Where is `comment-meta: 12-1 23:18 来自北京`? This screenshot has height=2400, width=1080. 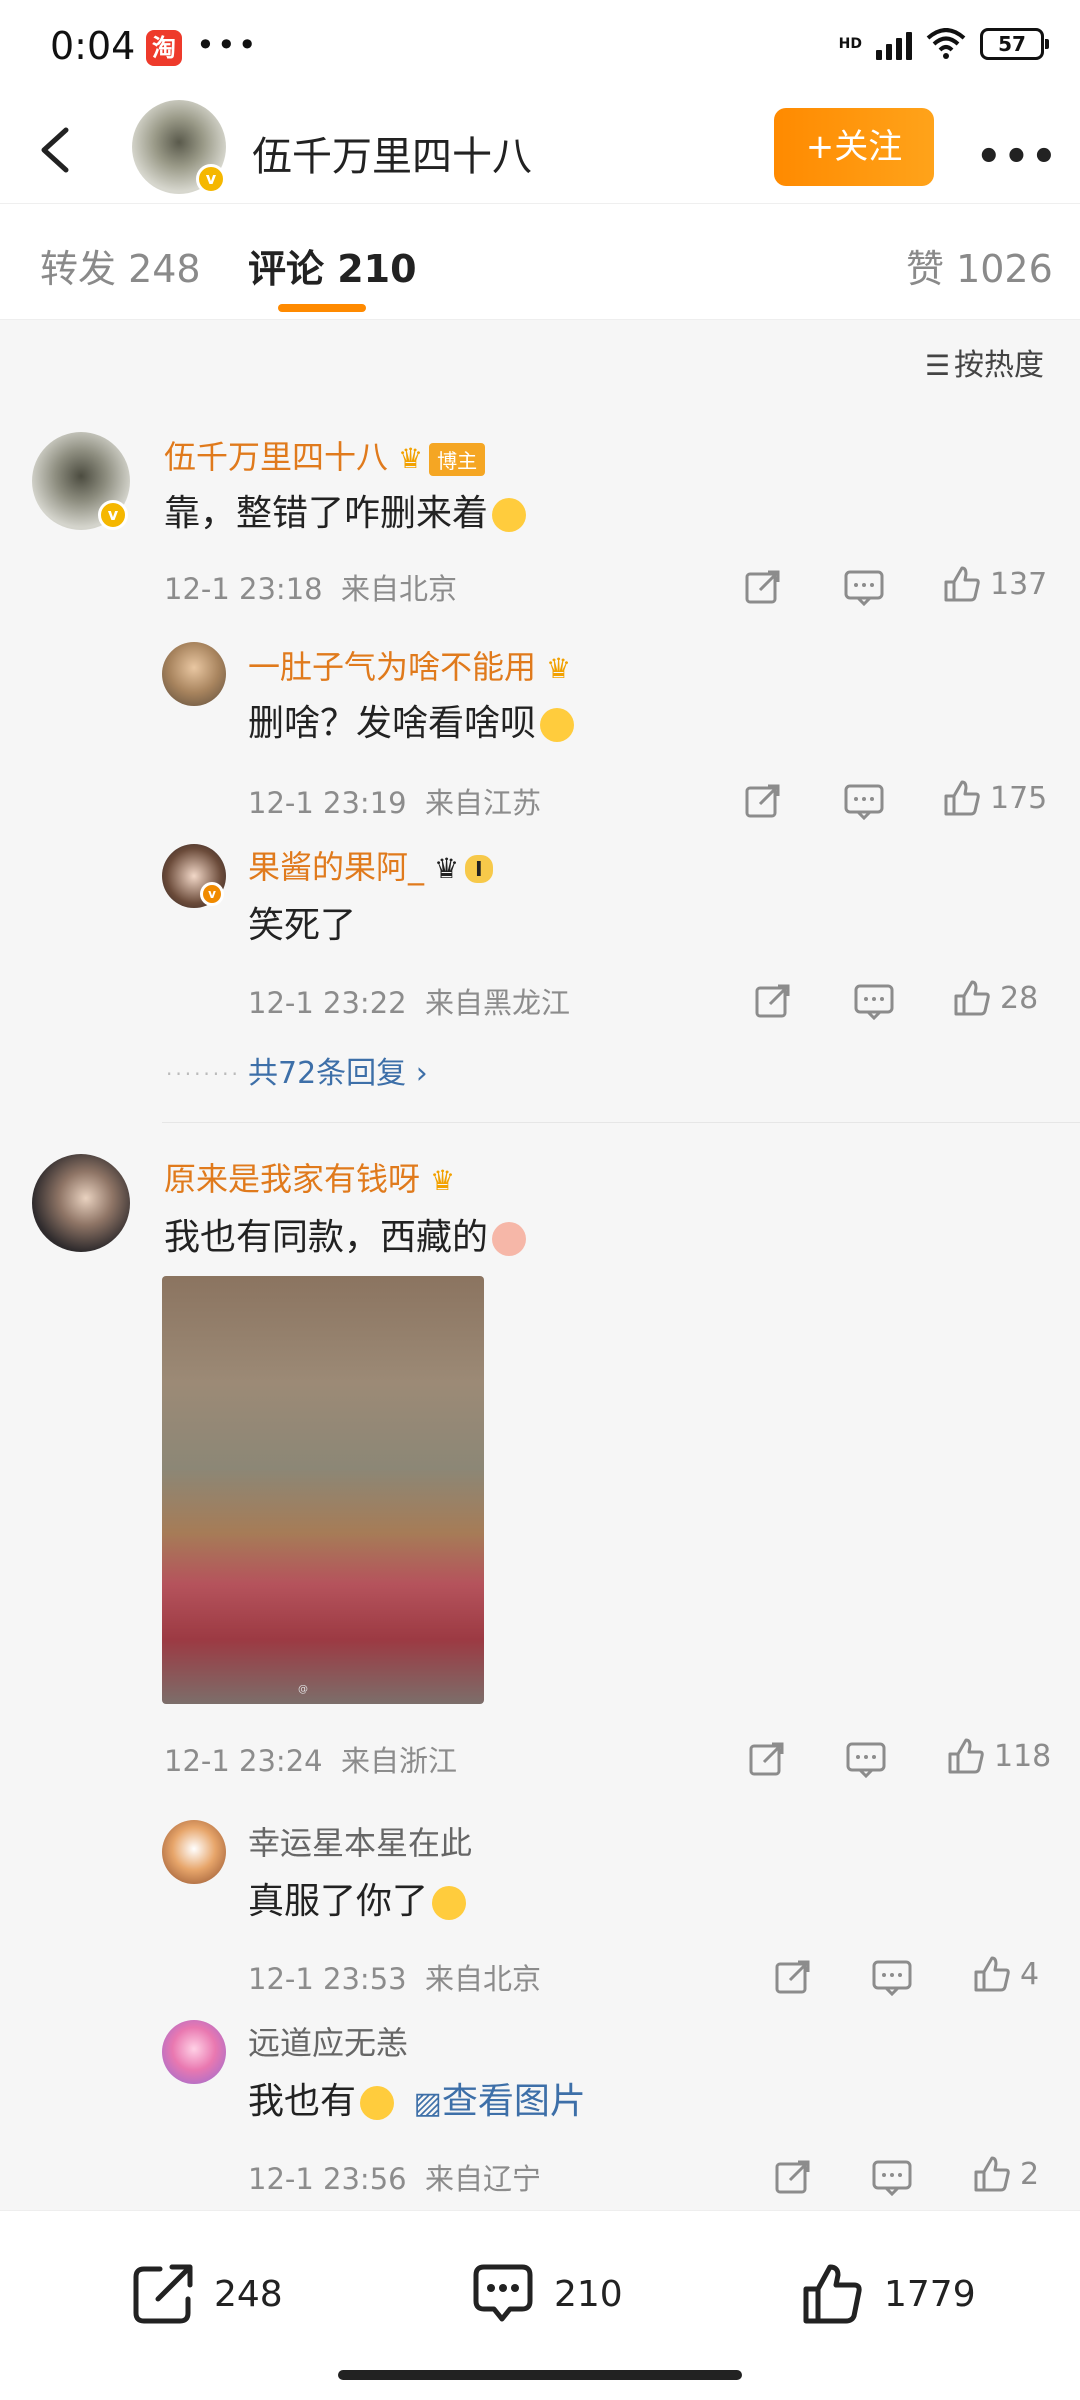
comment-meta: 12-1 23:18 来自北京 is located at coordinates (310, 587).